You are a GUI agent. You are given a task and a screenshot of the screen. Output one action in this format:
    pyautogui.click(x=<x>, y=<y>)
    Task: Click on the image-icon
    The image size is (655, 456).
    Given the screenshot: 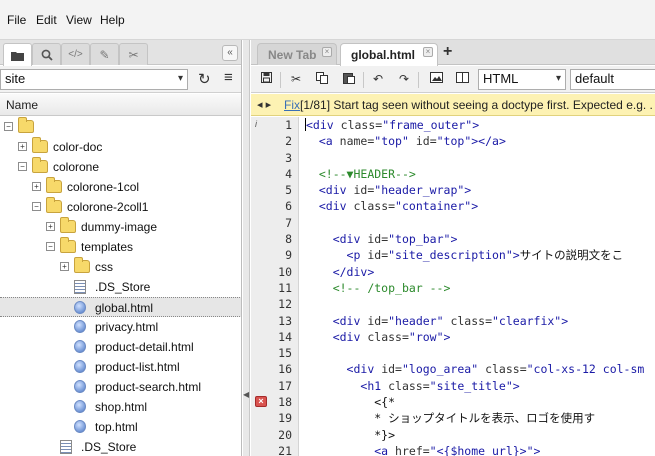 What is the action you would take?
    pyautogui.click(x=436, y=79)
    